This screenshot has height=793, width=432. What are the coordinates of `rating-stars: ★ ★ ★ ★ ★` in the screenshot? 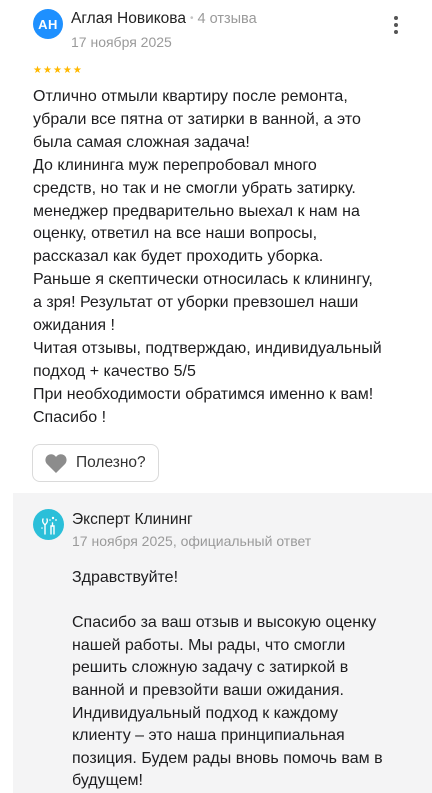 It's located at (57, 71).